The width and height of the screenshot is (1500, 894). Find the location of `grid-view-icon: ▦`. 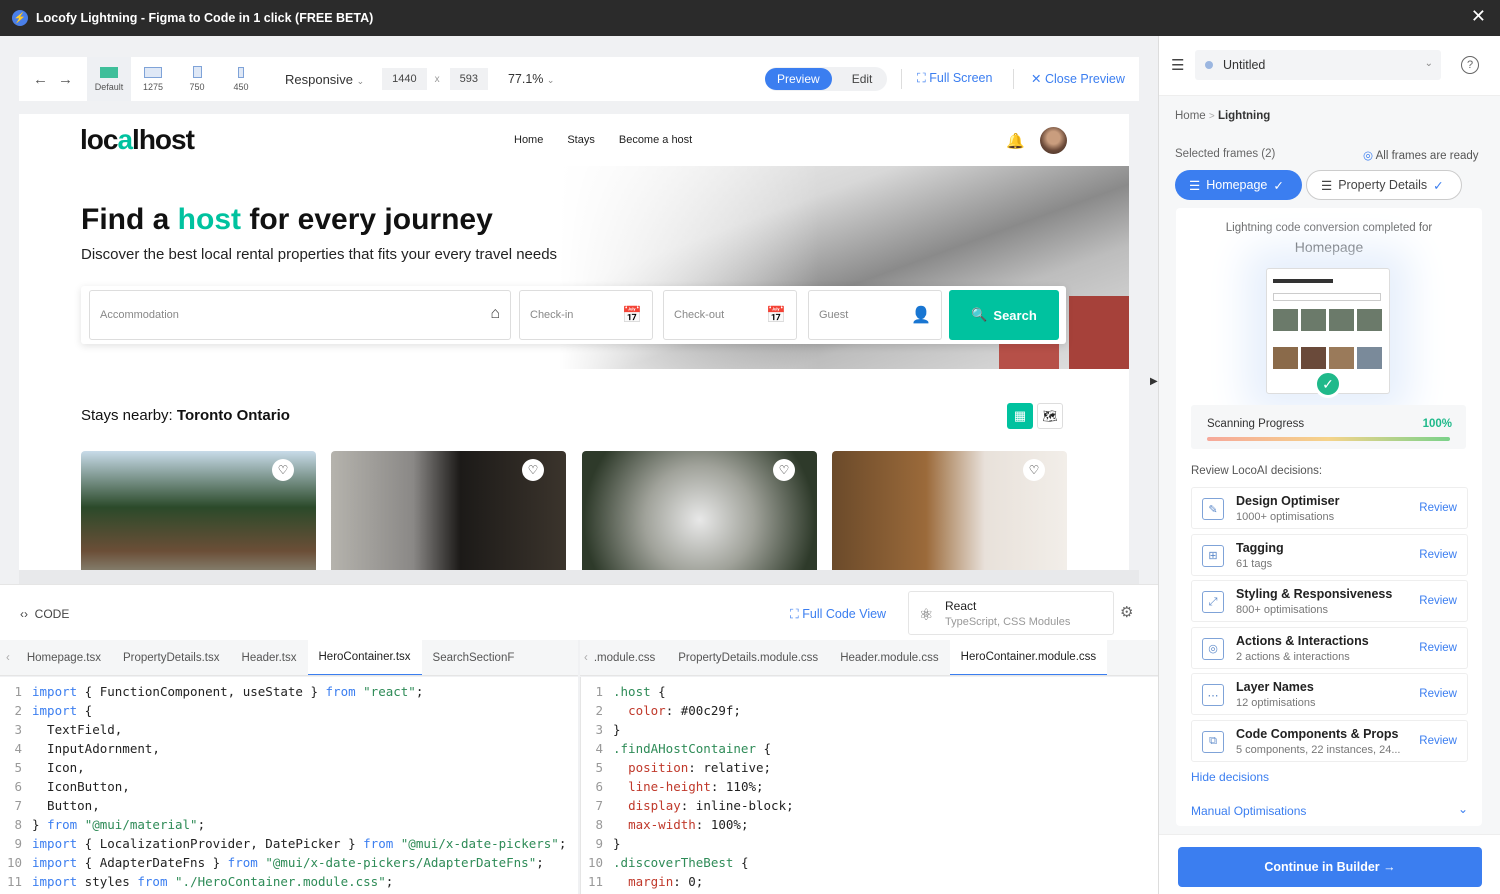

grid-view-icon: ▦ is located at coordinates (1020, 416).